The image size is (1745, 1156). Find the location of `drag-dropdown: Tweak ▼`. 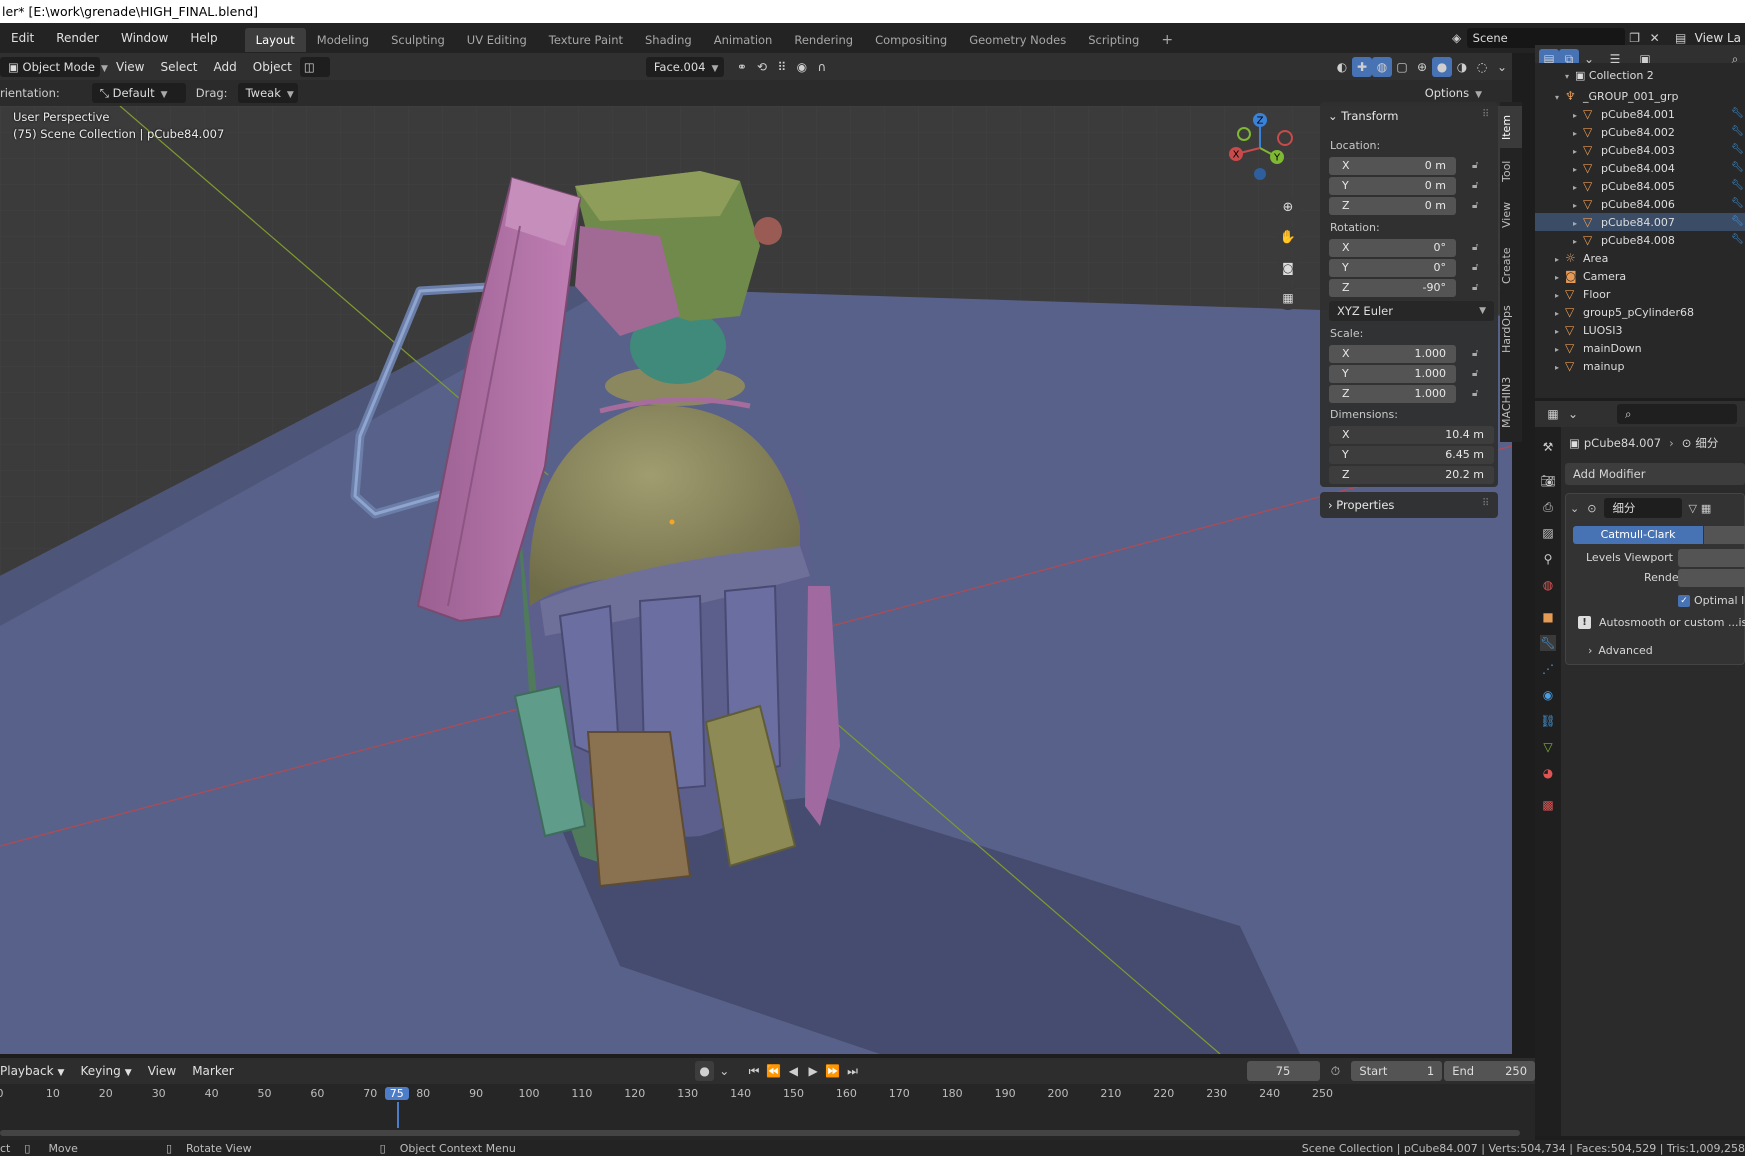

drag-dropdown: Tweak ▼ is located at coordinates (267, 93).